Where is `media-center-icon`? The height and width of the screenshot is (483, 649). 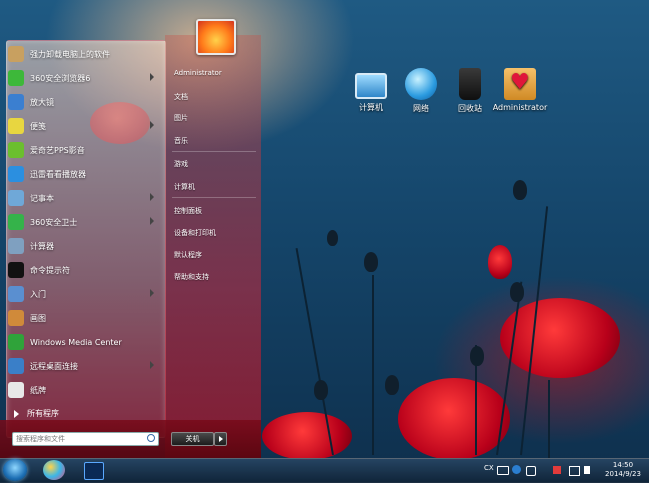 media-center-icon is located at coordinates (16, 342).